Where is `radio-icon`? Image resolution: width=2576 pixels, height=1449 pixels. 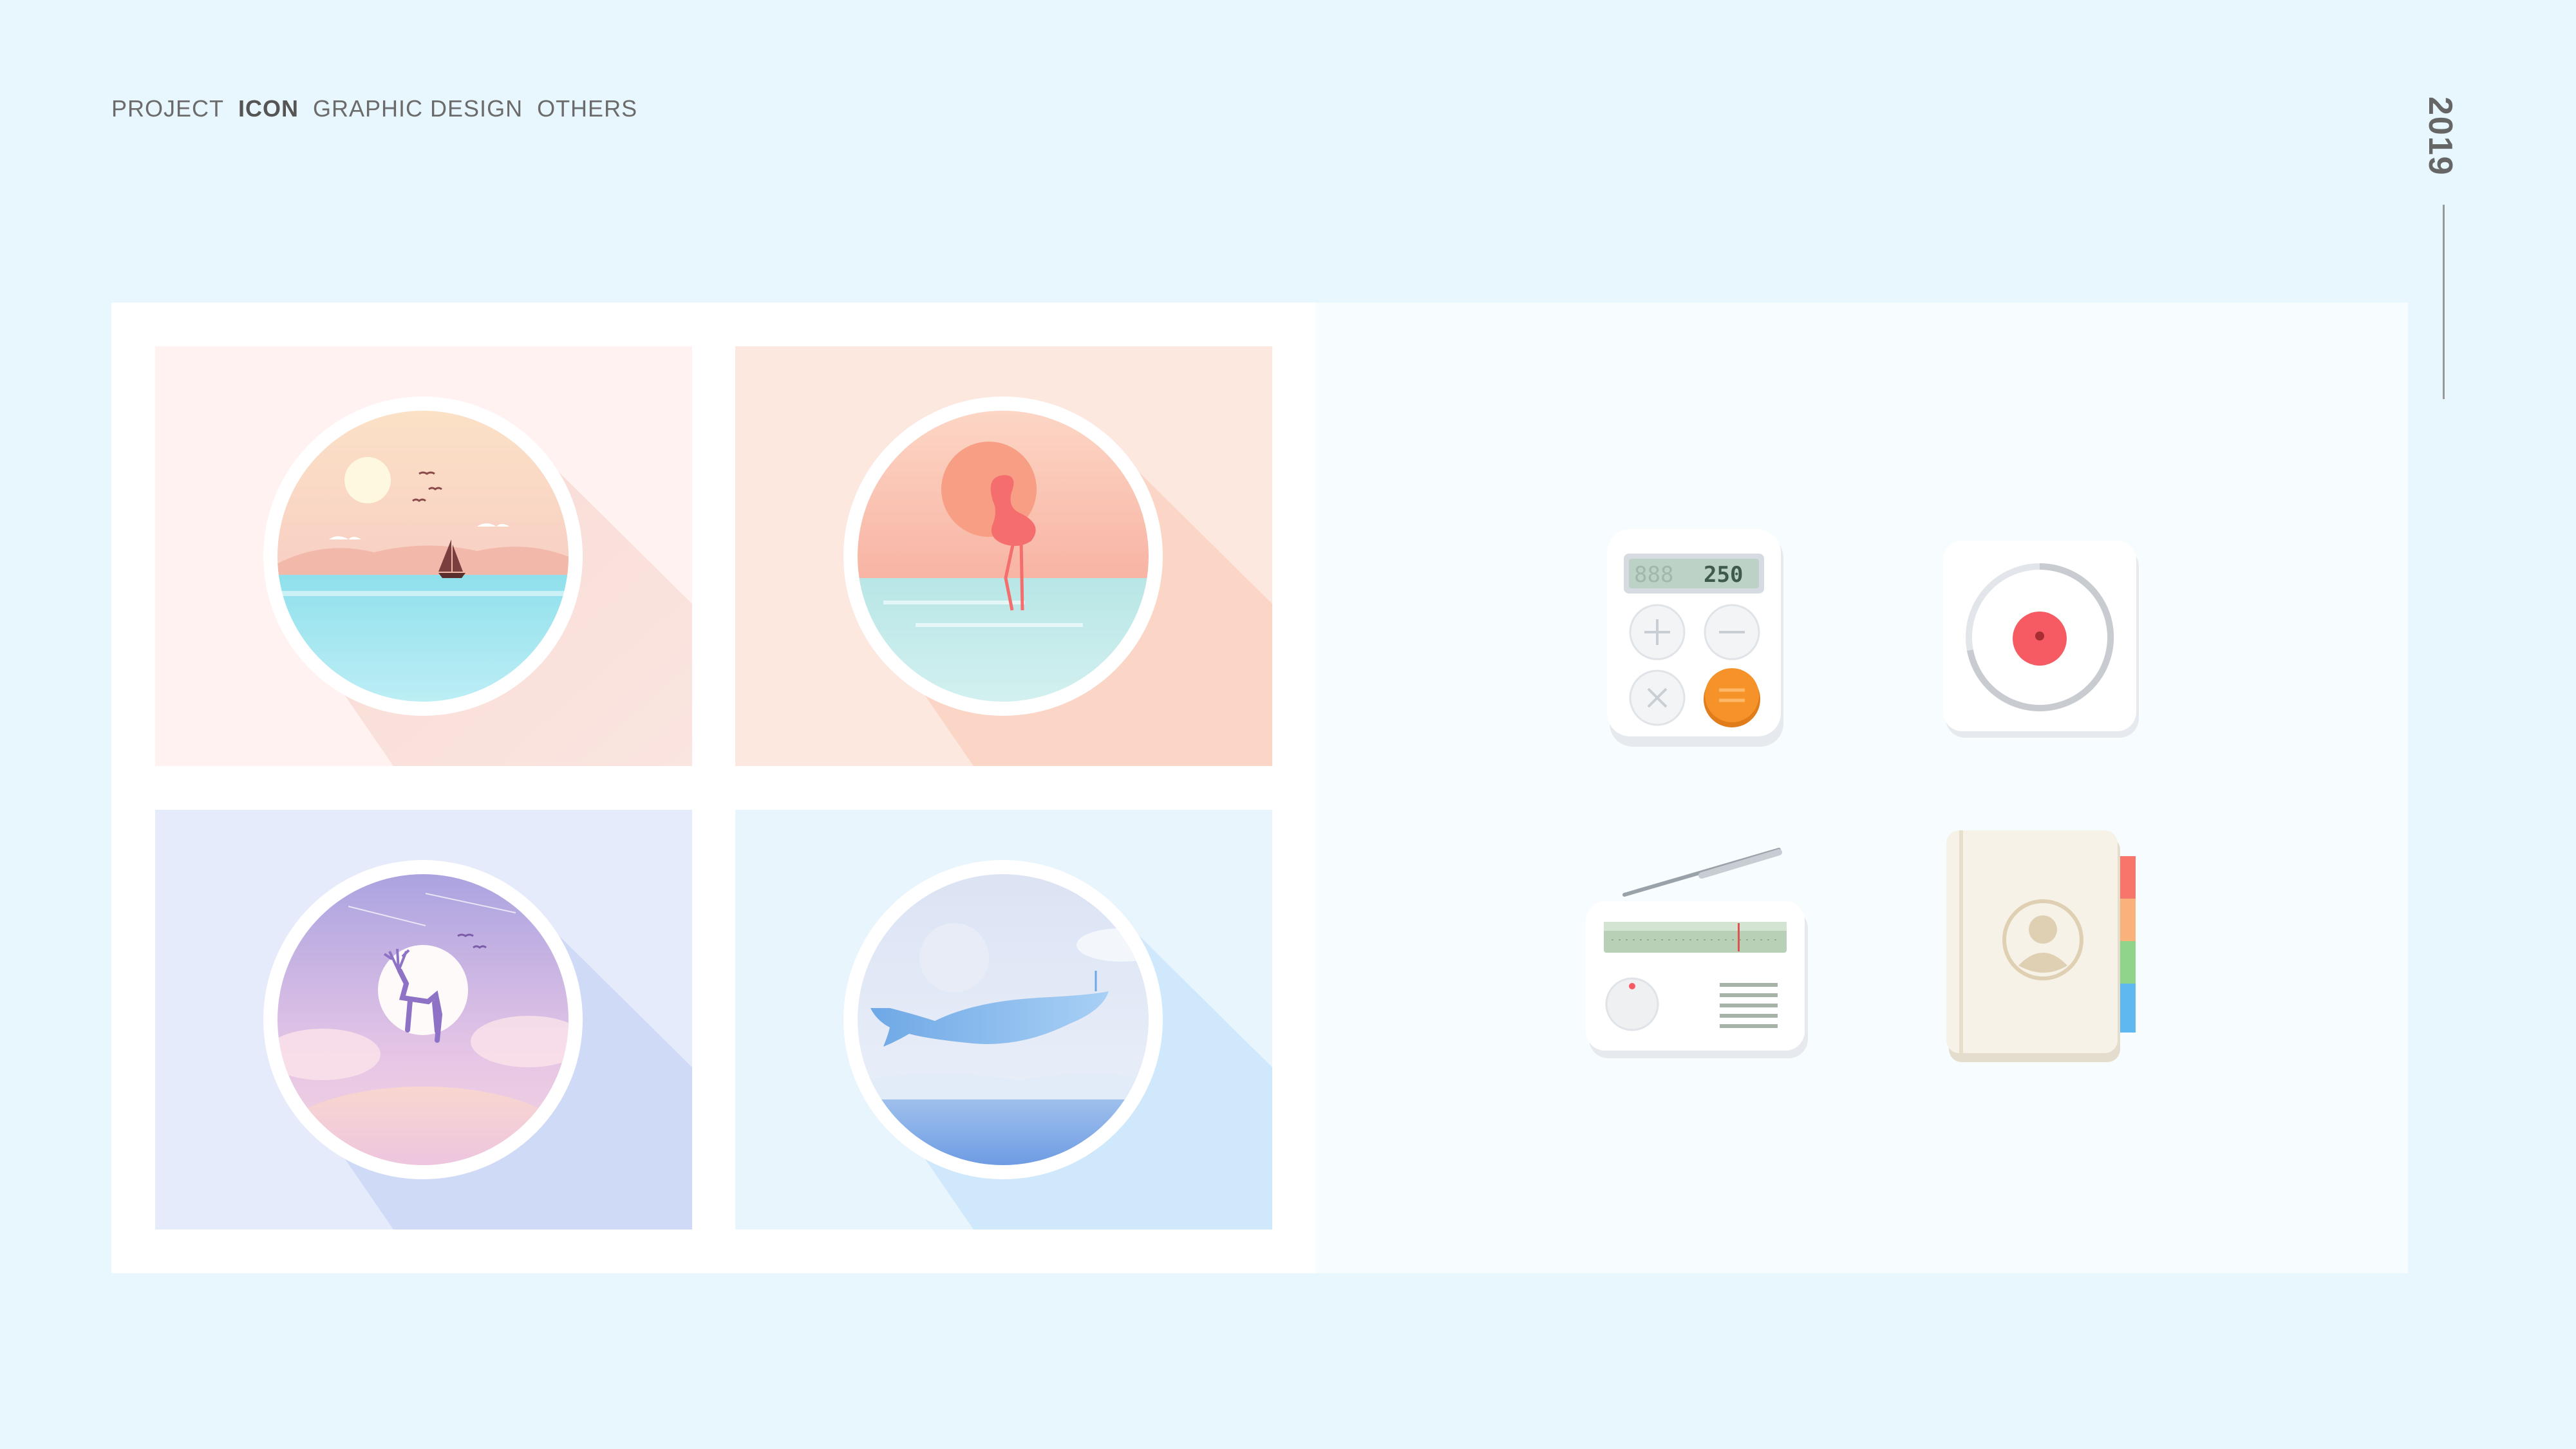
radio-icon is located at coordinates (1698, 958).